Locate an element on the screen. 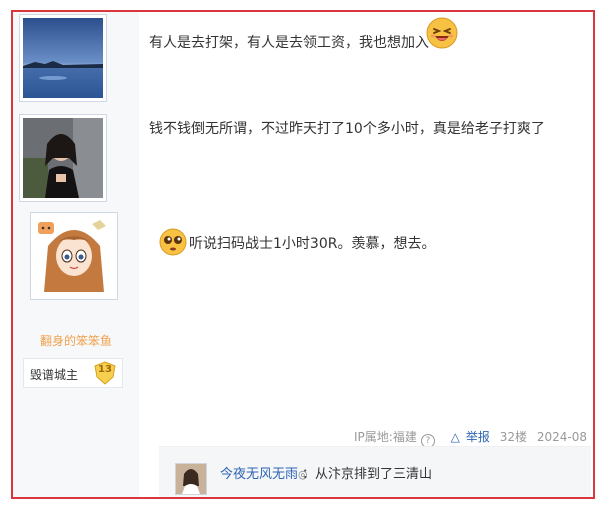 The height and width of the screenshot is (513, 605). post-2-avatar-frame is located at coordinates (63, 158).